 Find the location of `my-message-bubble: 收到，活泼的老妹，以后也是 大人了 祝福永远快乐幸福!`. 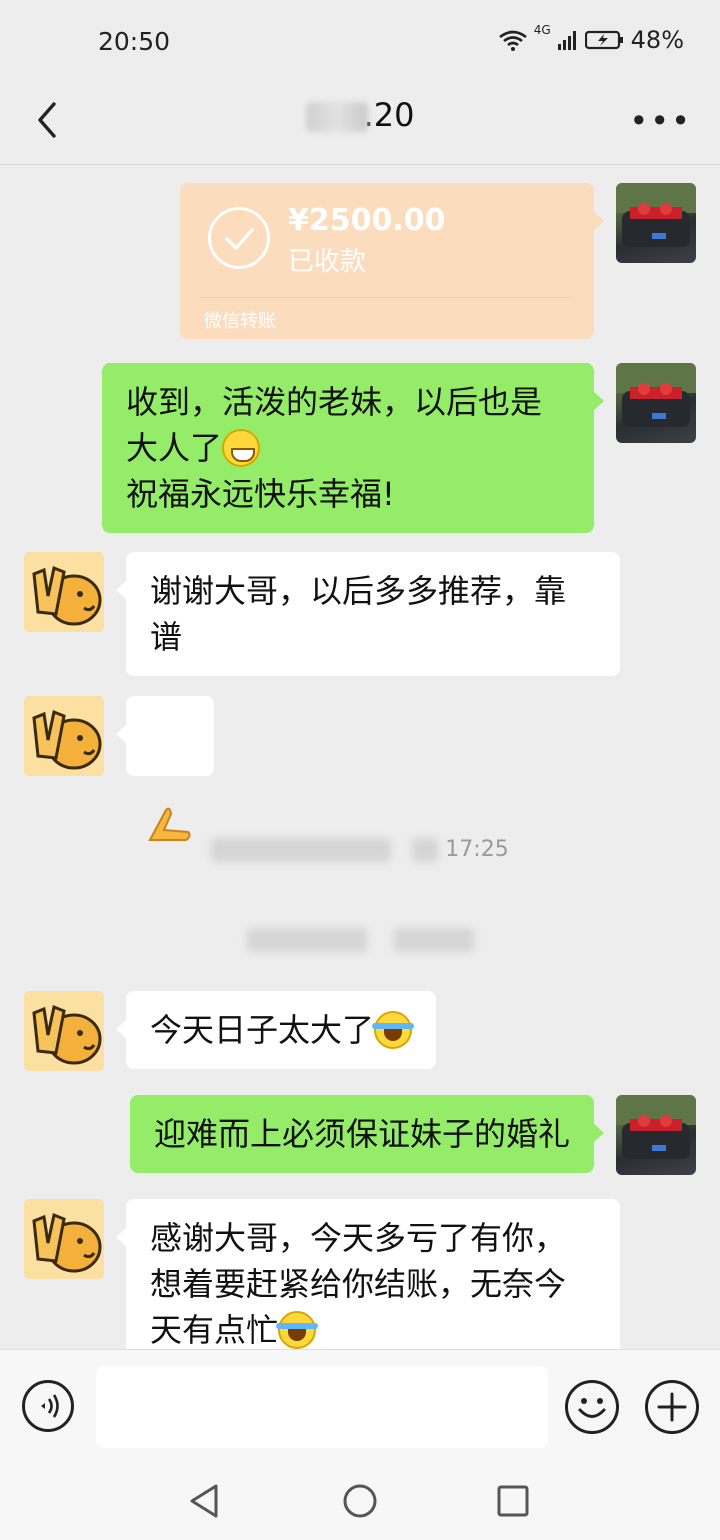

my-message-bubble: 收到，活泼的老妹，以后也是 大人了 祝福永远快乐幸福! is located at coordinates (353, 448).